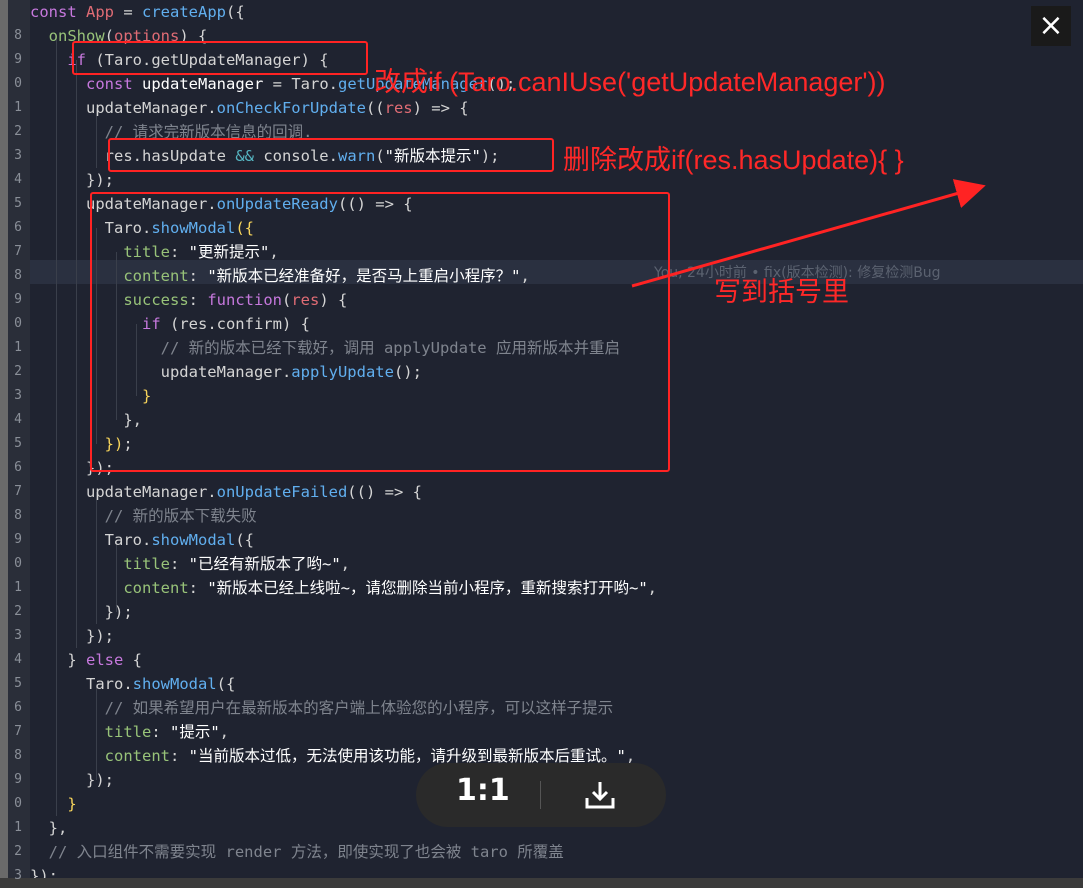 The width and height of the screenshot is (1083, 888). What do you see at coordinates (600, 795) in the screenshot?
I see `download-icon` at bounding box center [600, 795].